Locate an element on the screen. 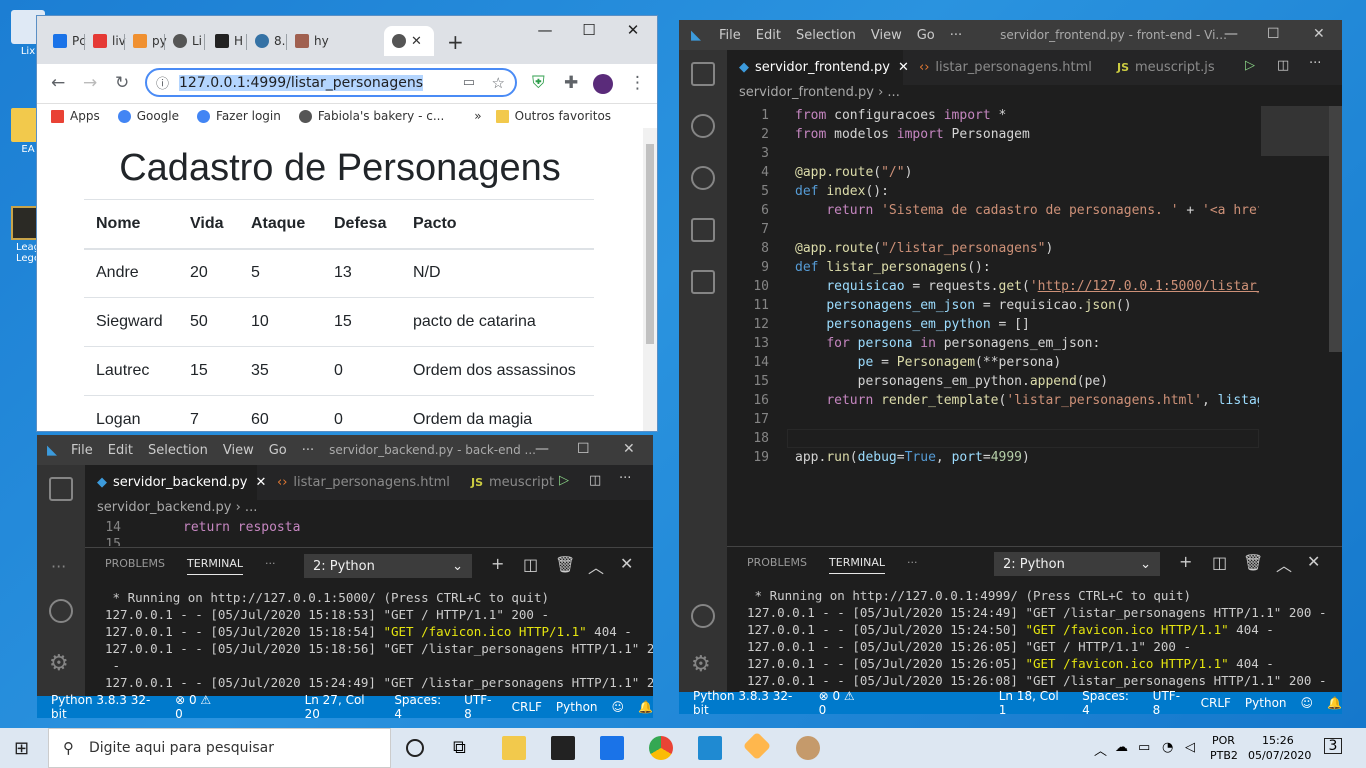 The width and height of the screenshot is (1366, 768). minimap is located at coordinates (1294, 326).